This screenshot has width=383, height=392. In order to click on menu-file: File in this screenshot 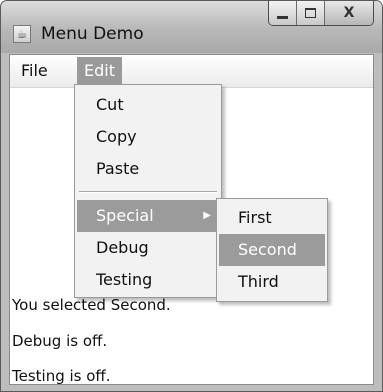, I will do `click(34, 71)`.